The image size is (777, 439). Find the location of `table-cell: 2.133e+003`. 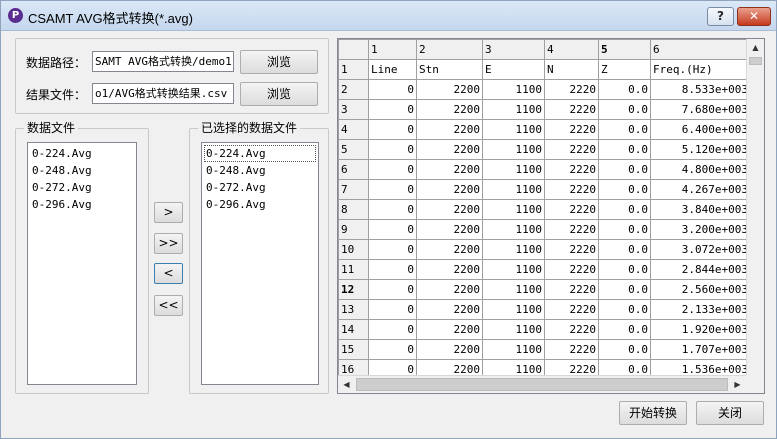

table-cell: 2.133e+003 is located at coordinates (700, 309).